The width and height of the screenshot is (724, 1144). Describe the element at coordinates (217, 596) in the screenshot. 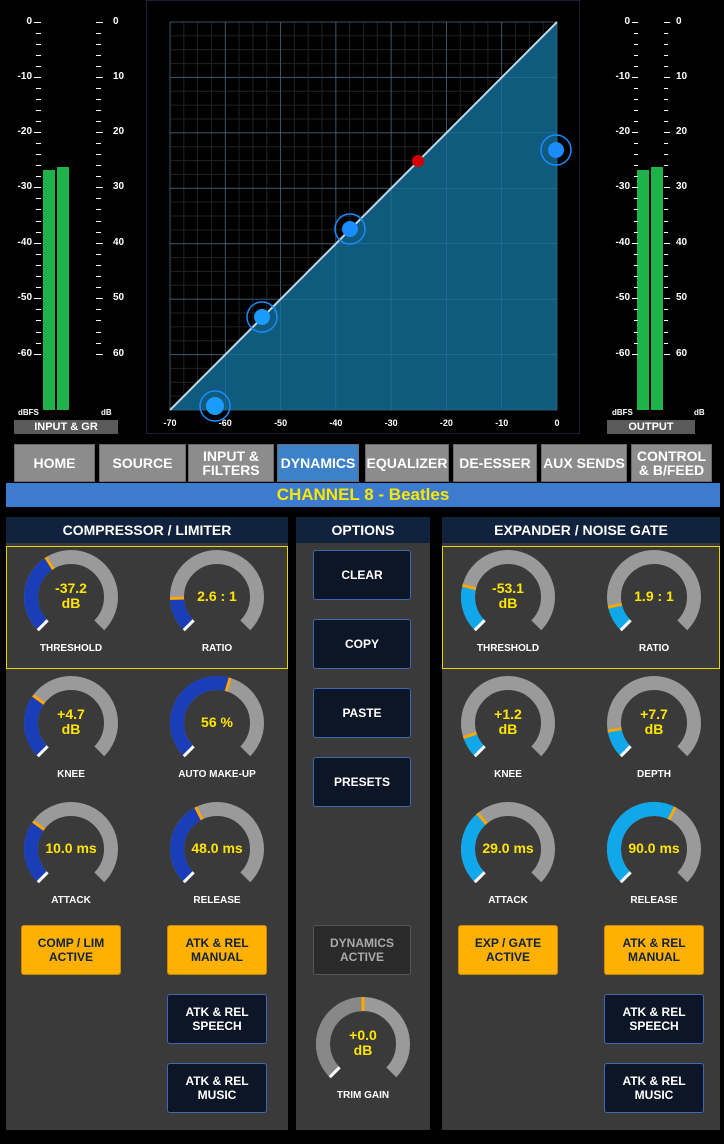

I see `knob-value: 2.6 : 1` at that location.